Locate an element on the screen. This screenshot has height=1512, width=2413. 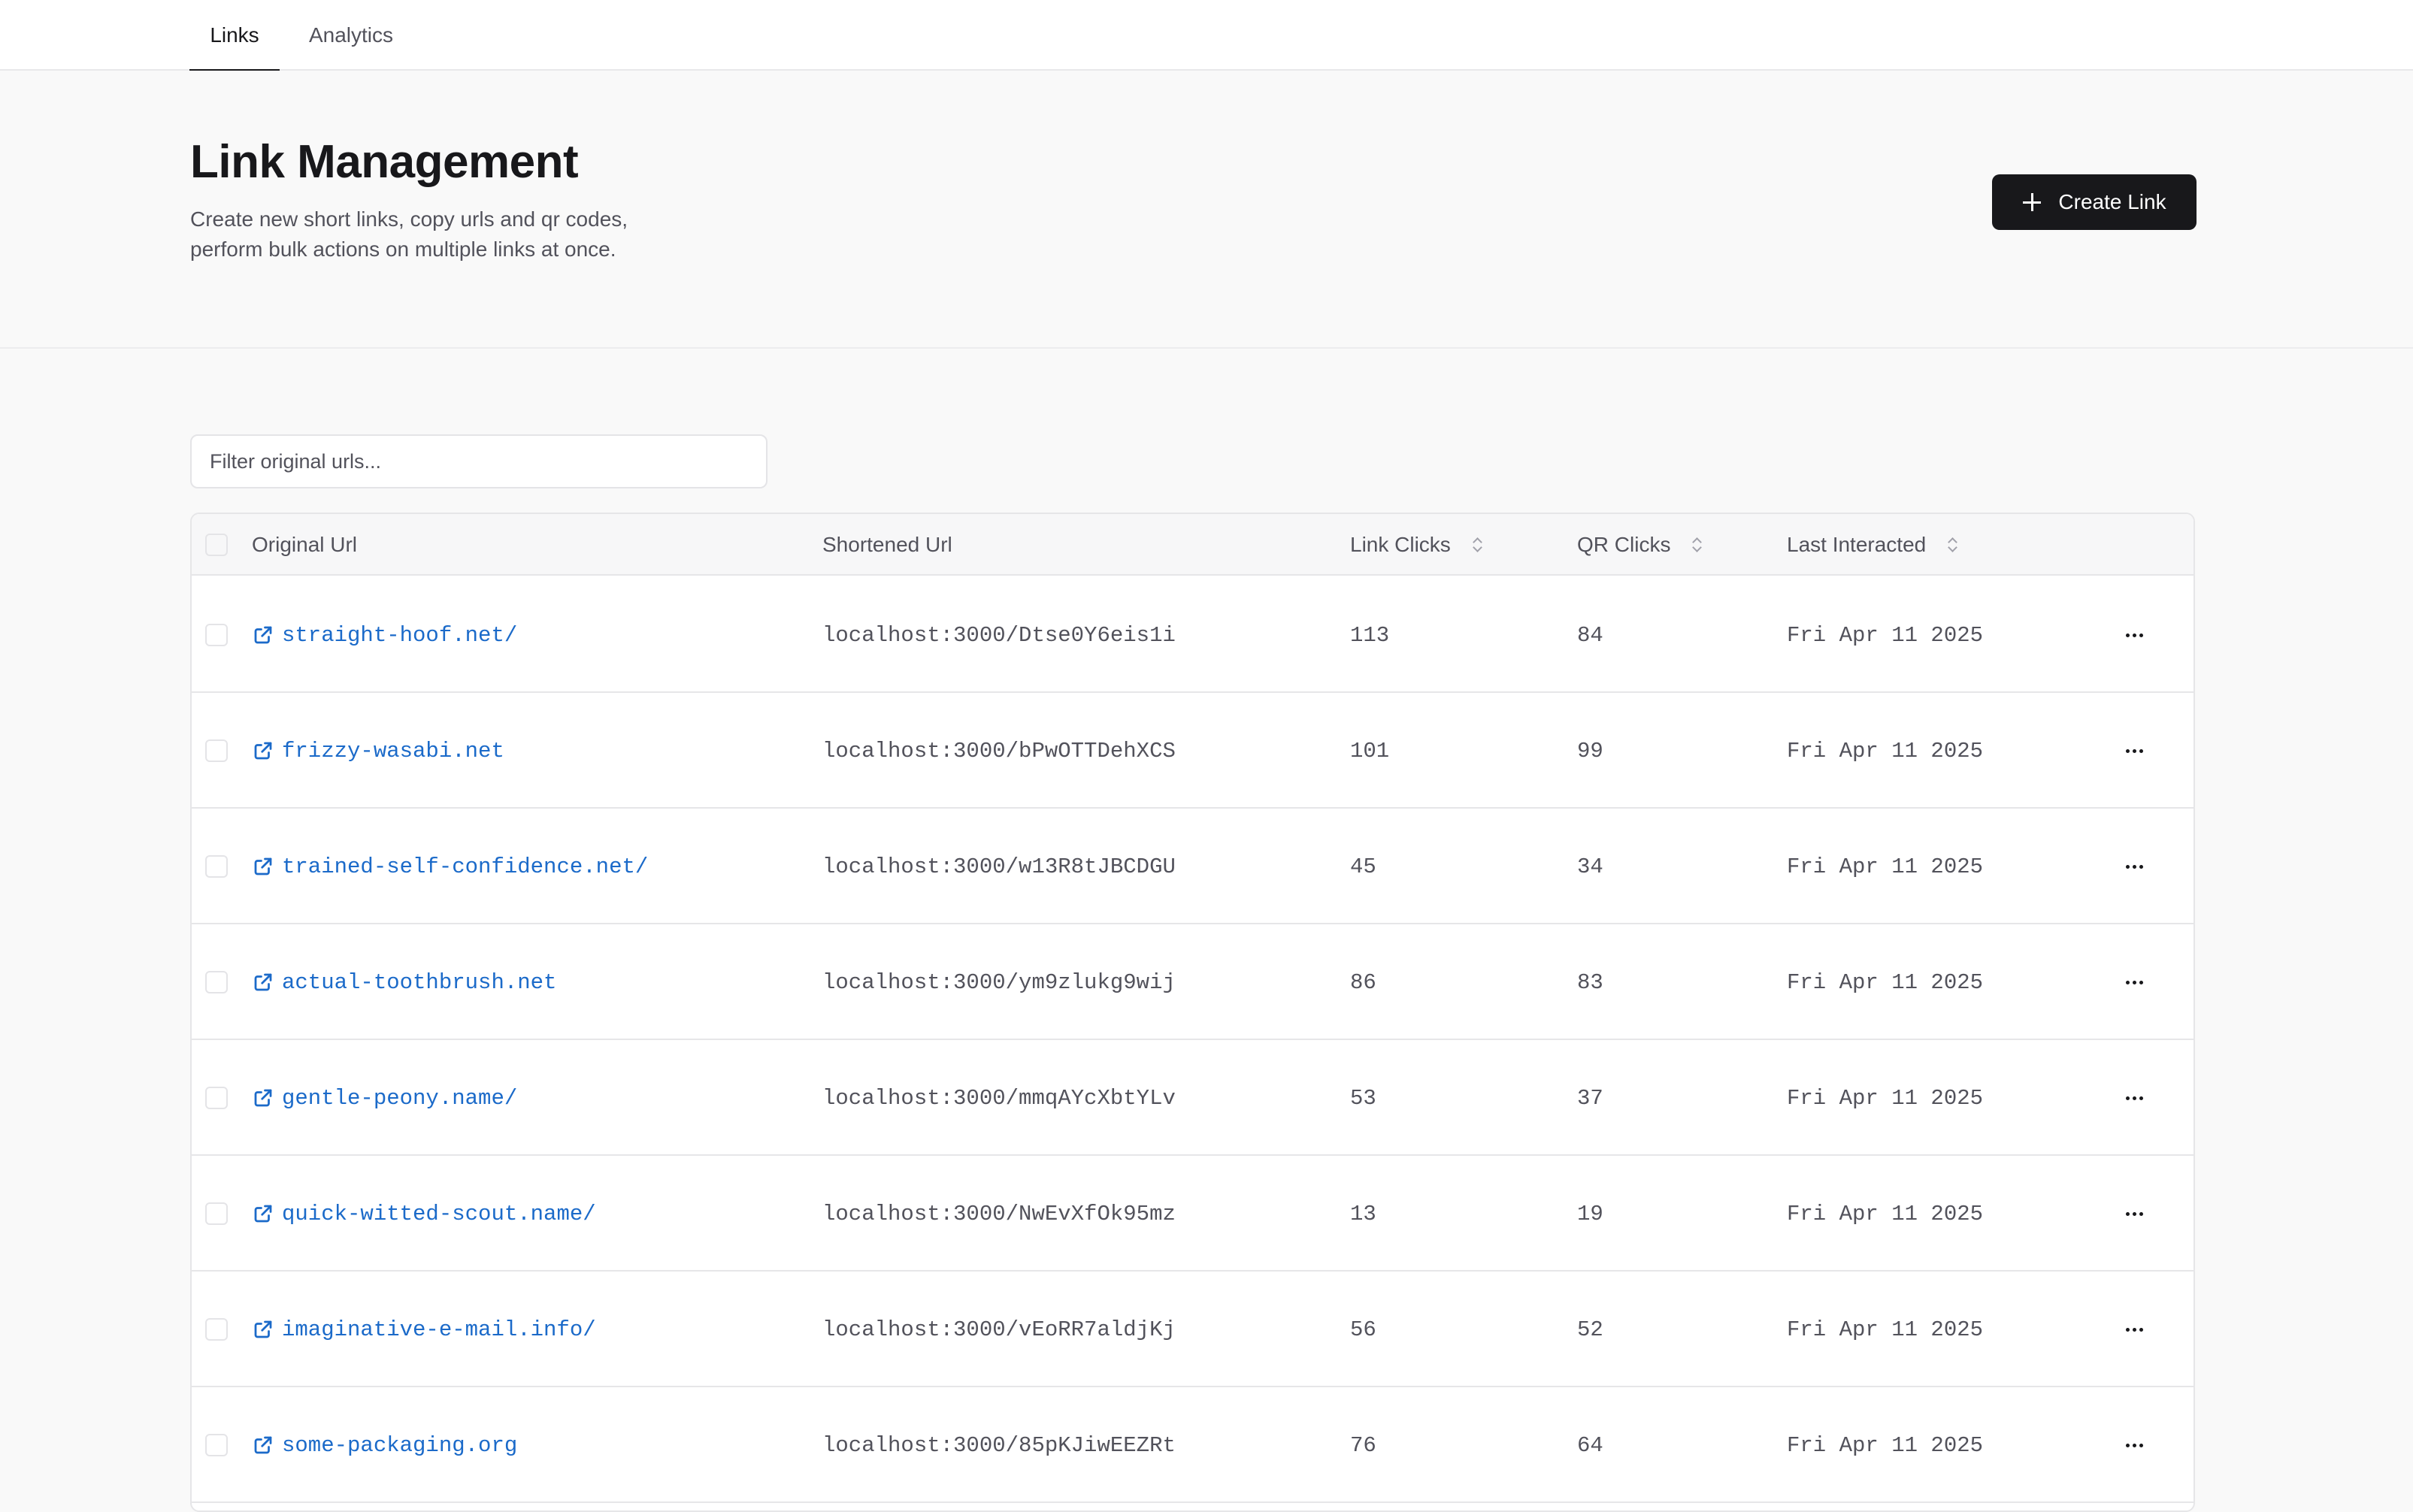
column-header-last-interacted: Last Interacted is located at coordinates (1872, 545).